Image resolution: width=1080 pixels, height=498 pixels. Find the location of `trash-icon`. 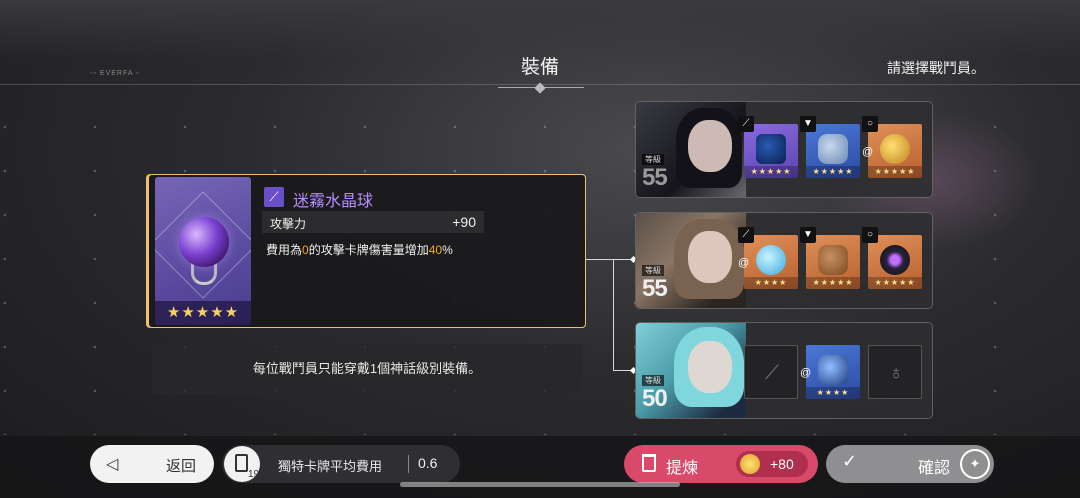

trash-icon is located at coordinates (649, 463).